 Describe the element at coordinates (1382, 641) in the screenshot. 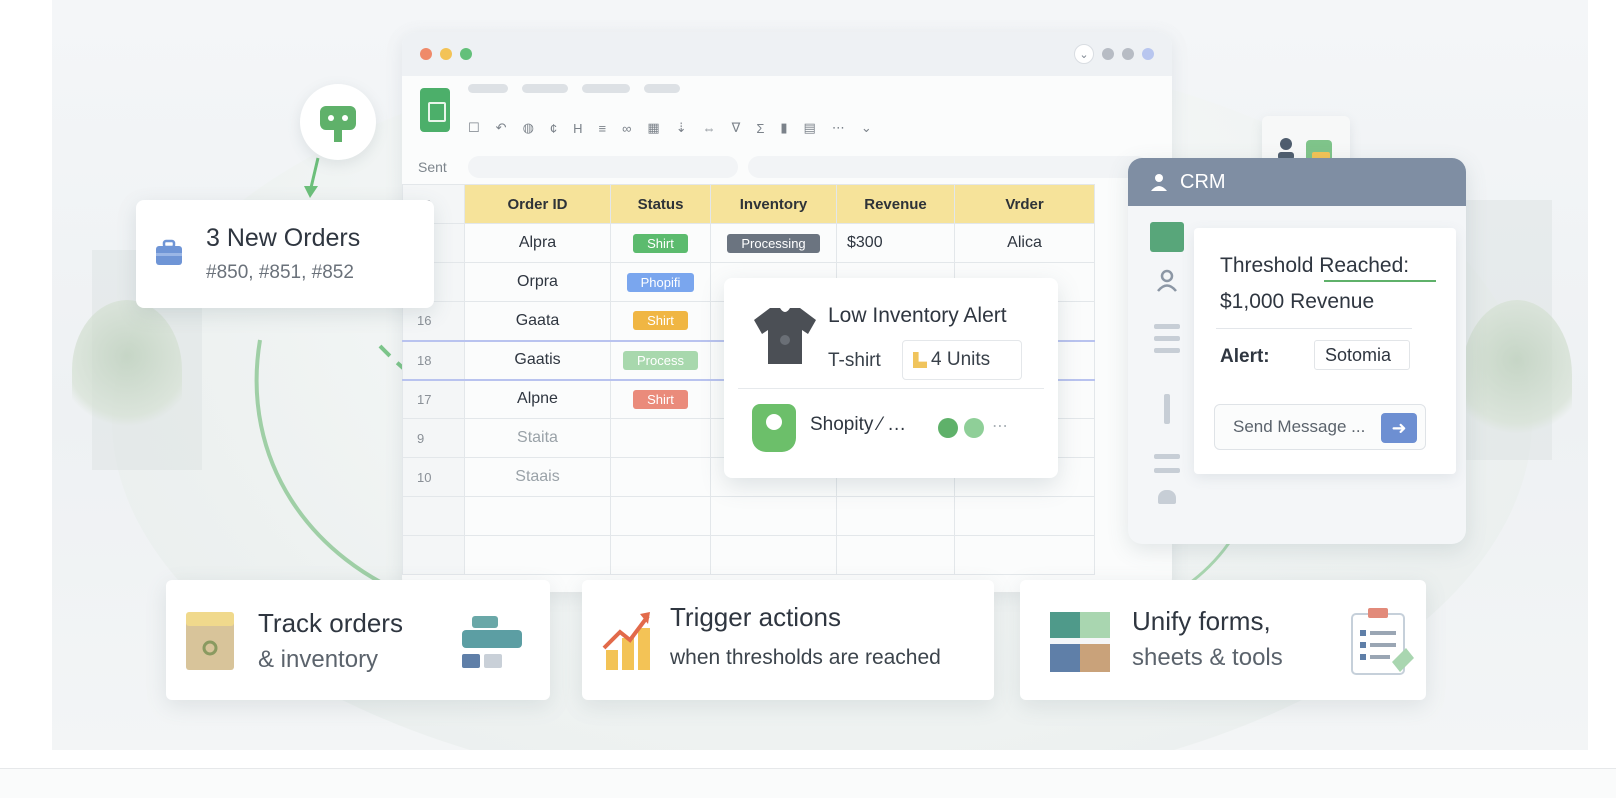

I see `checklist-icon` at that location.